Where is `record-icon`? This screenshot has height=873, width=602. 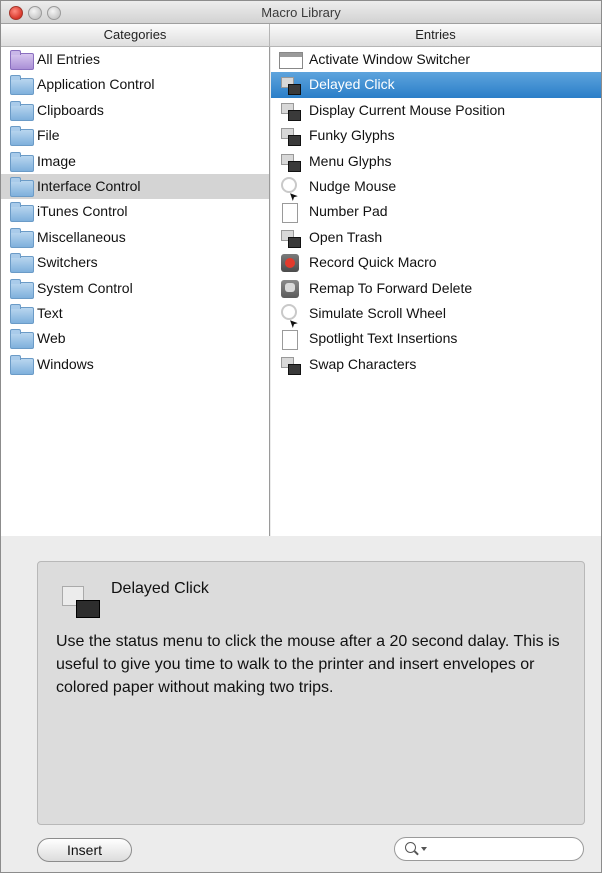
record-icon is located at coordinates (290, 263).